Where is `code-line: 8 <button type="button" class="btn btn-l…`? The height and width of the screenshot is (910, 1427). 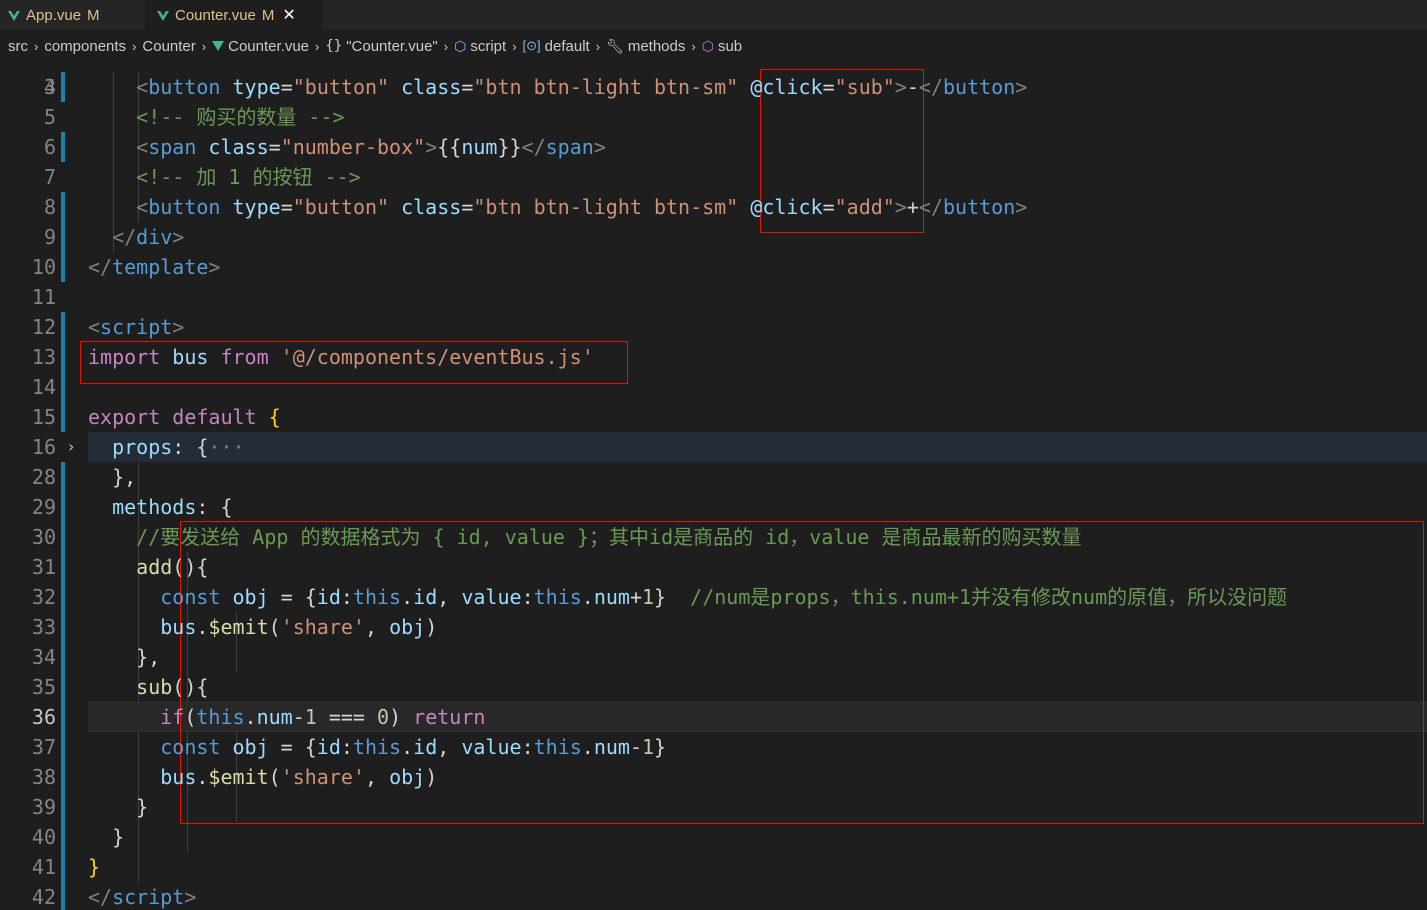
code-line: 8 <button type="button" class="btn btn-l… is located at coordinates (713, 207).